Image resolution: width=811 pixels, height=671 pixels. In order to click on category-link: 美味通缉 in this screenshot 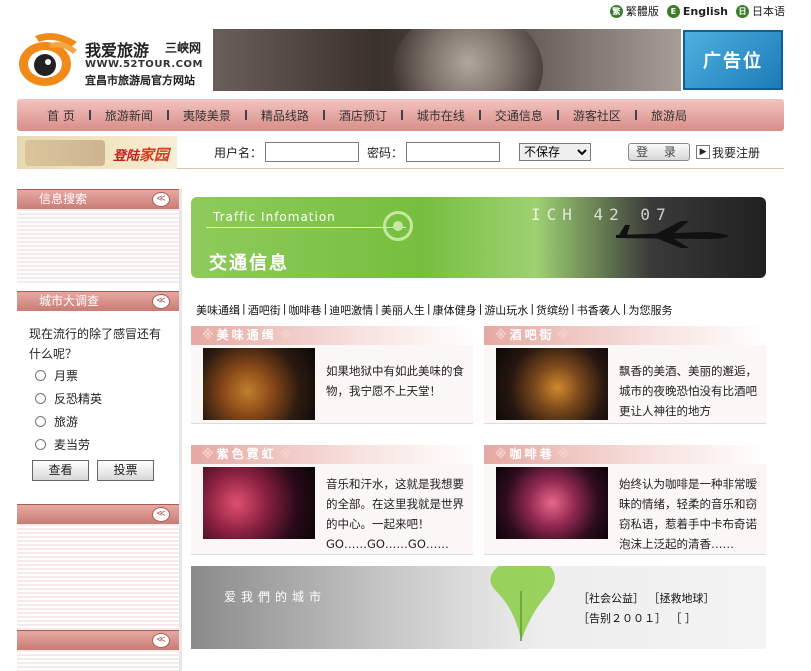, I will do `click(218, 310)`.